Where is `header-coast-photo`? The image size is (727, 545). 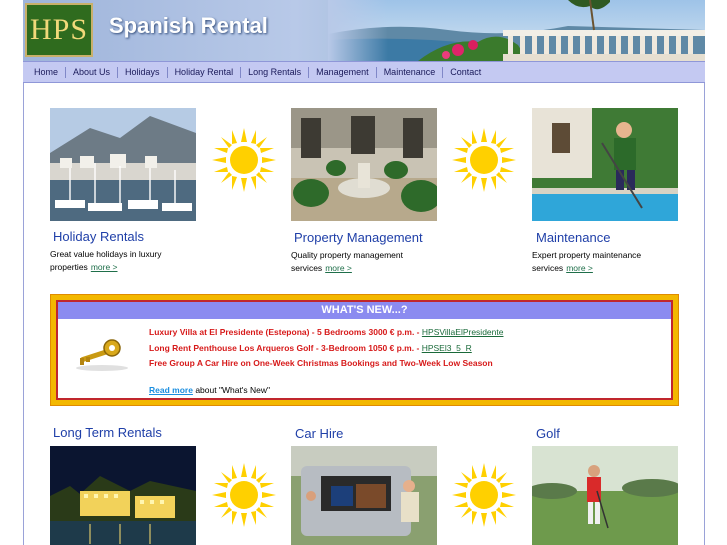 header-coast-photo is located at coordinates (516, 30).